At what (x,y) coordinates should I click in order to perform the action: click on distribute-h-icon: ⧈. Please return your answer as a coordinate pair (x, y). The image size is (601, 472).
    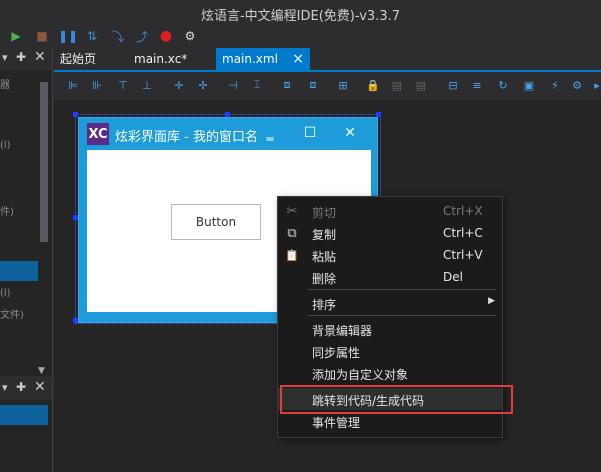
    Looking at the image, I should click on (287, 85).